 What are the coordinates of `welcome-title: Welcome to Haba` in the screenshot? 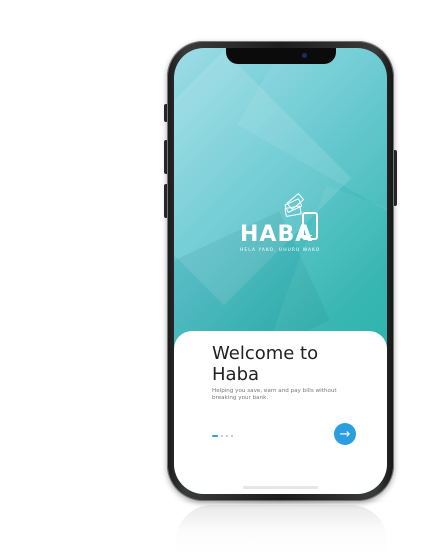 It's located at (265, 364).